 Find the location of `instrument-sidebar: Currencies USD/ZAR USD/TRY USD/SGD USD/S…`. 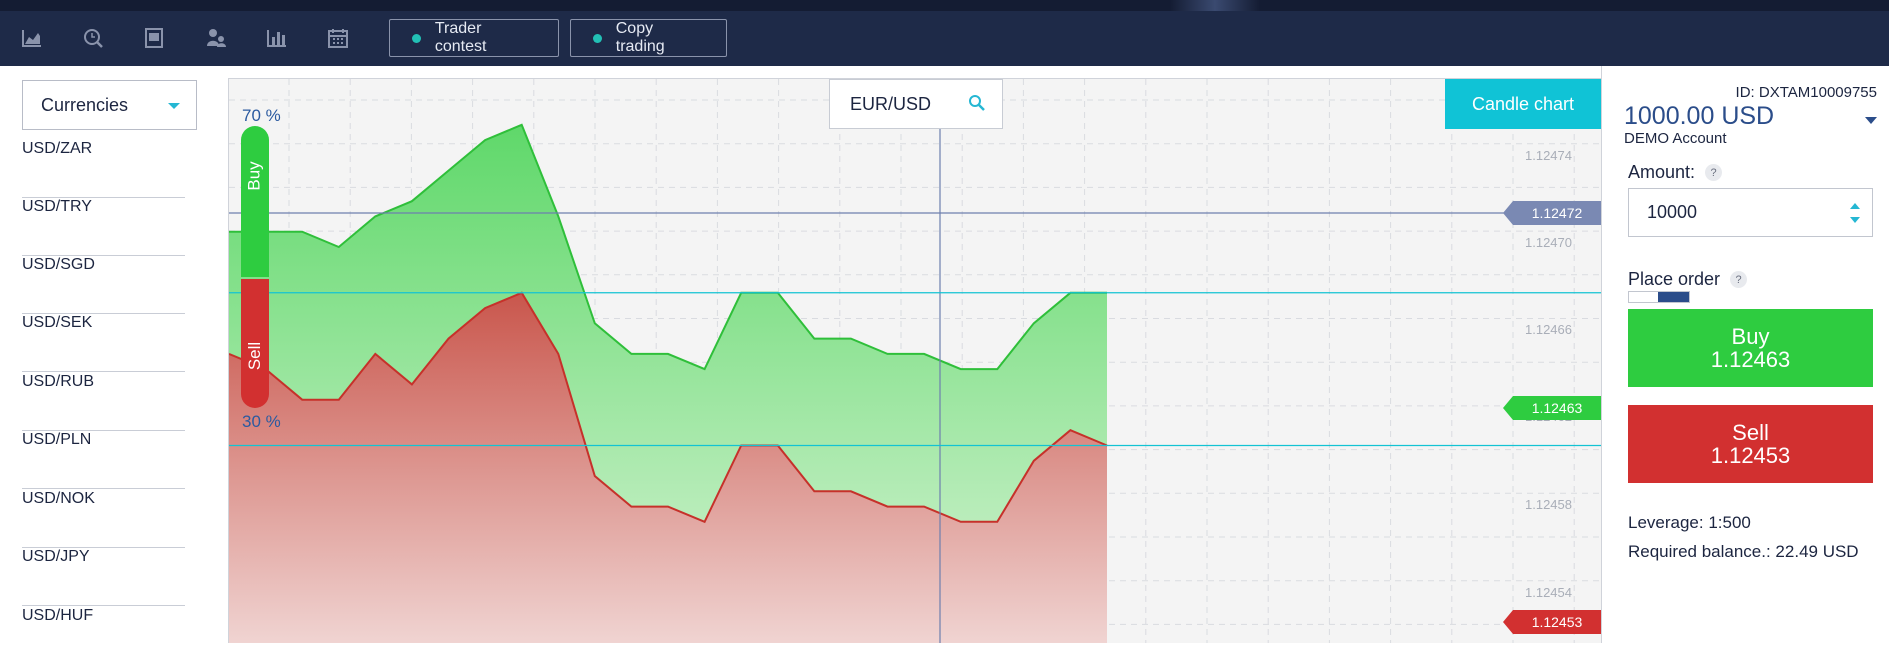

instrument-sidebar: Currencies USD/ZAR USD/TRY USD/SGD USD/S… is located at coordinates (107, 354).